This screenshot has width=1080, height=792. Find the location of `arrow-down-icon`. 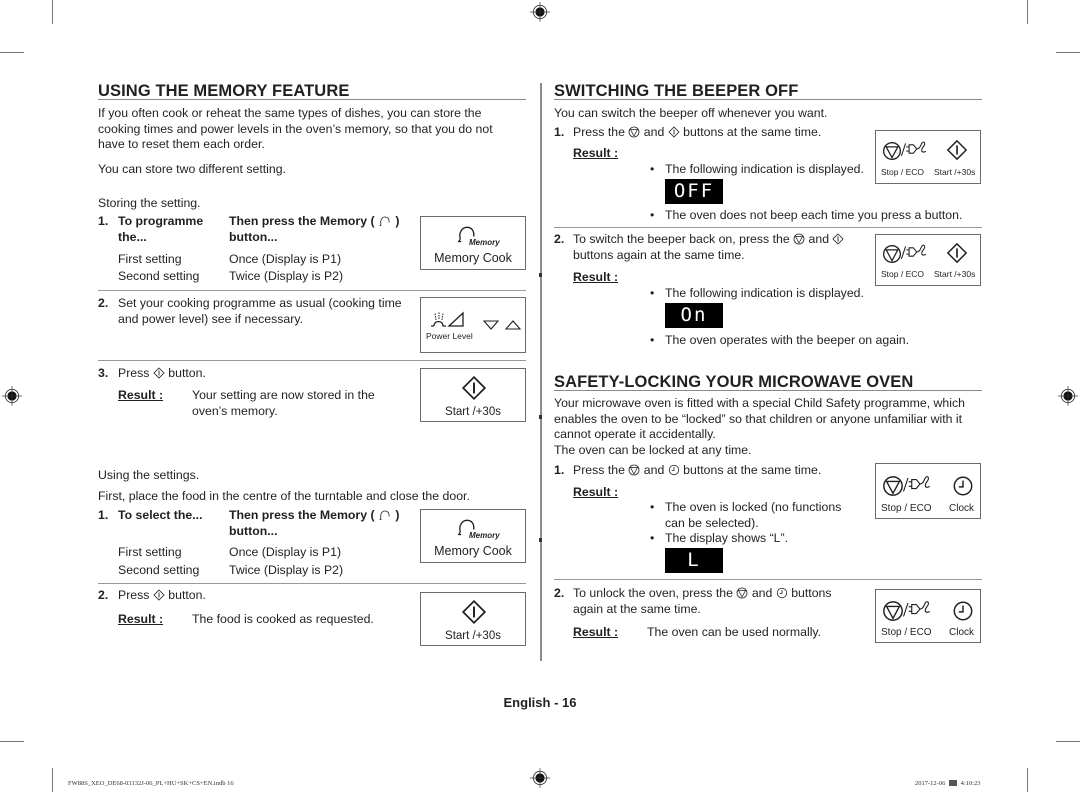

arrow-down-icon is located at coordinates (491, 325).